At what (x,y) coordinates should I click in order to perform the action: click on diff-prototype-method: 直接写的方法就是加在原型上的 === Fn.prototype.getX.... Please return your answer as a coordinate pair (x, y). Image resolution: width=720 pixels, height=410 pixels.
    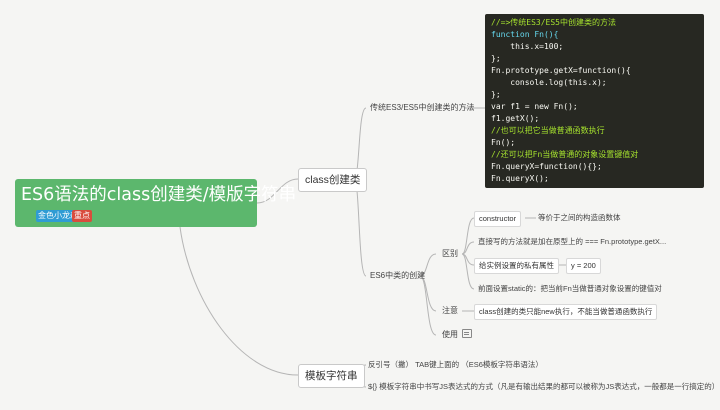
    Looking at the image, I should click on (572, 242).